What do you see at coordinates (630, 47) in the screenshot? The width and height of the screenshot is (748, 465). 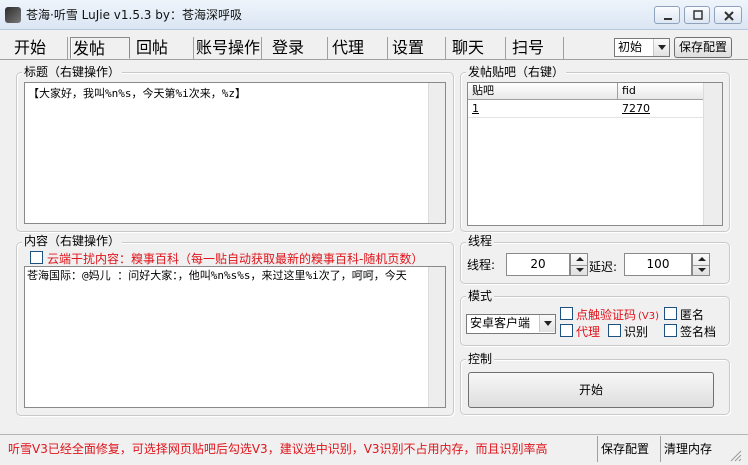 I see `profile-select-value: 初始` at bounding box center [630, 47].